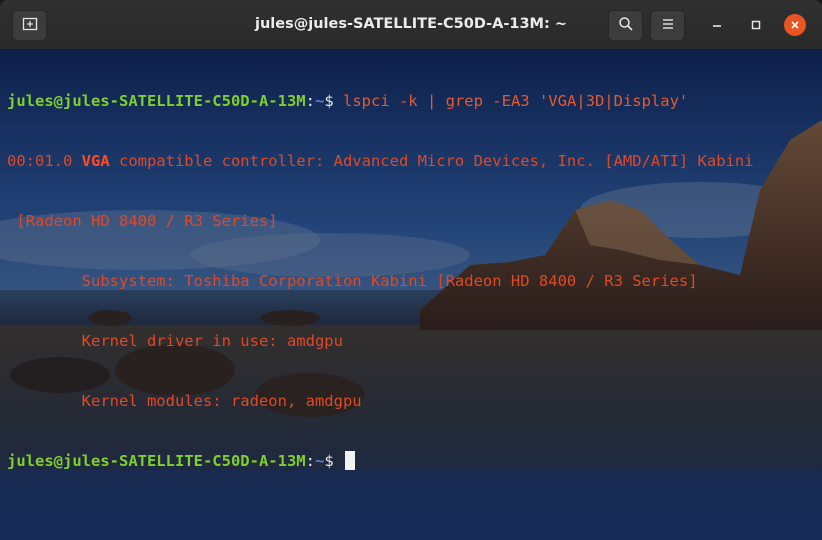 This screenshot has width=822, height=540. What do you see at coordinates (184, 401) in the screenshot?
I see `output-line: Kernel modules: radeon, amdgpu` at bounding box center [184, 401].